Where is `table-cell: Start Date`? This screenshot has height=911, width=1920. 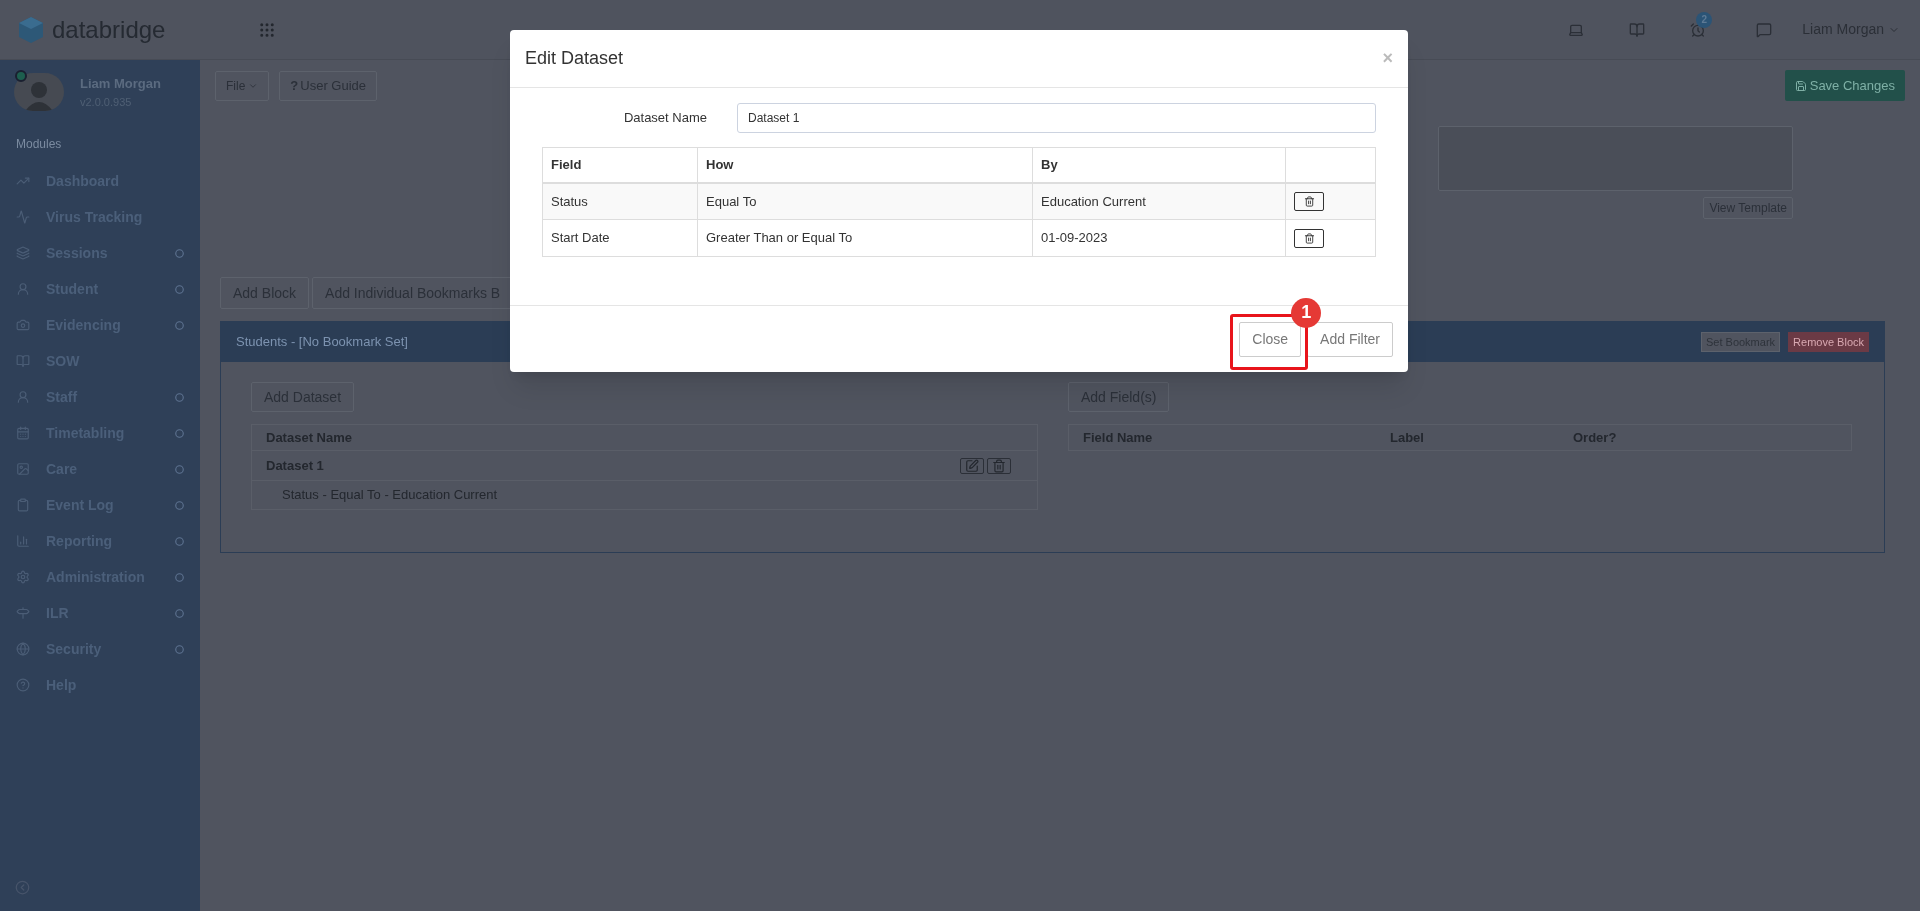
table-cell: Start Date is located at coordinates (620, 238).